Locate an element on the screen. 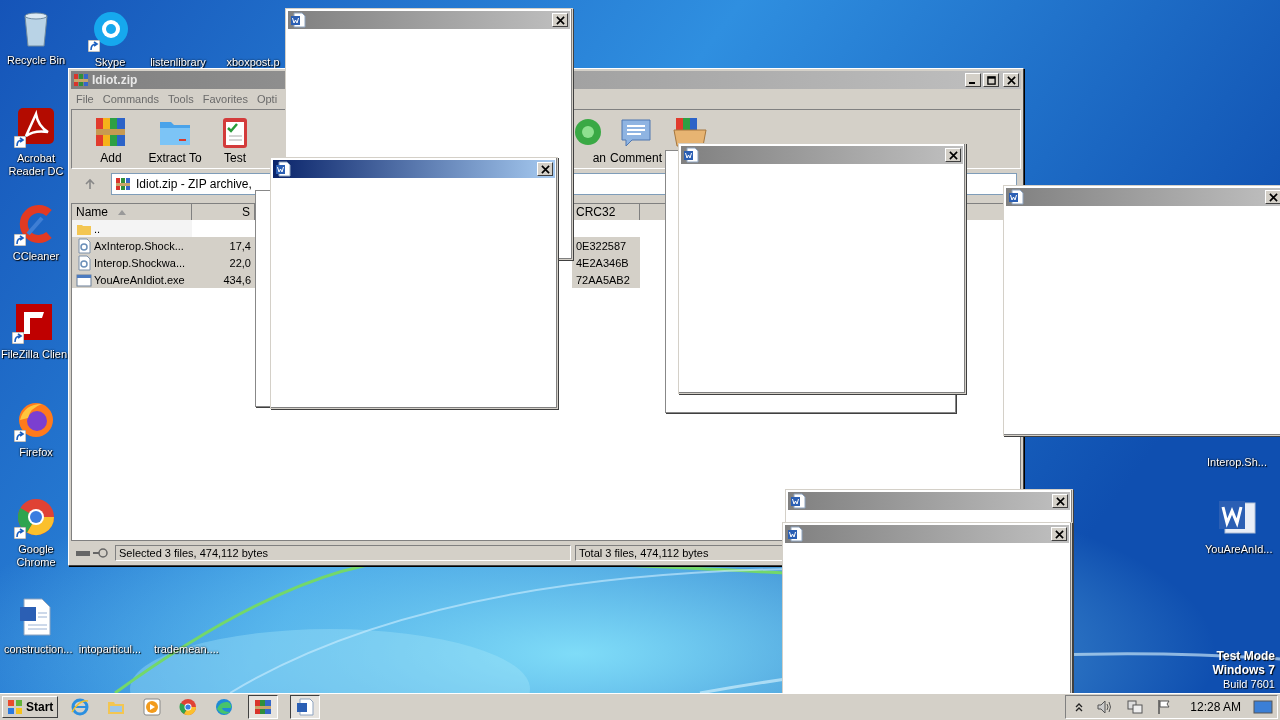 The width and height of the screenshot is (1280, 720). desktop-icon-label: xboxpost.p is located at coordinates (253, 62).